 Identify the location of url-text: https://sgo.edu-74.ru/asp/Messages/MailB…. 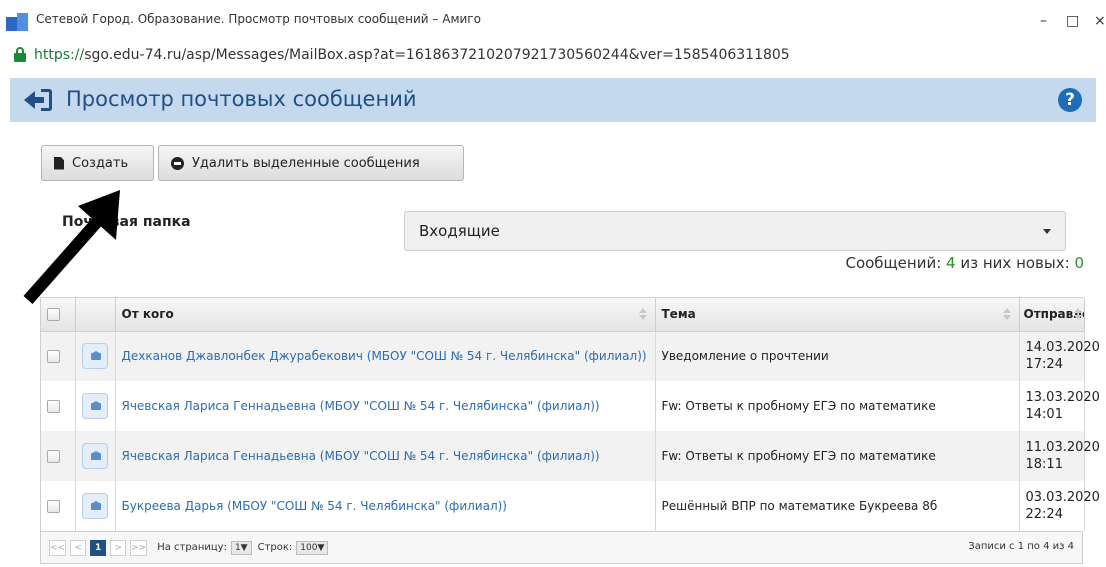
(412, 55).